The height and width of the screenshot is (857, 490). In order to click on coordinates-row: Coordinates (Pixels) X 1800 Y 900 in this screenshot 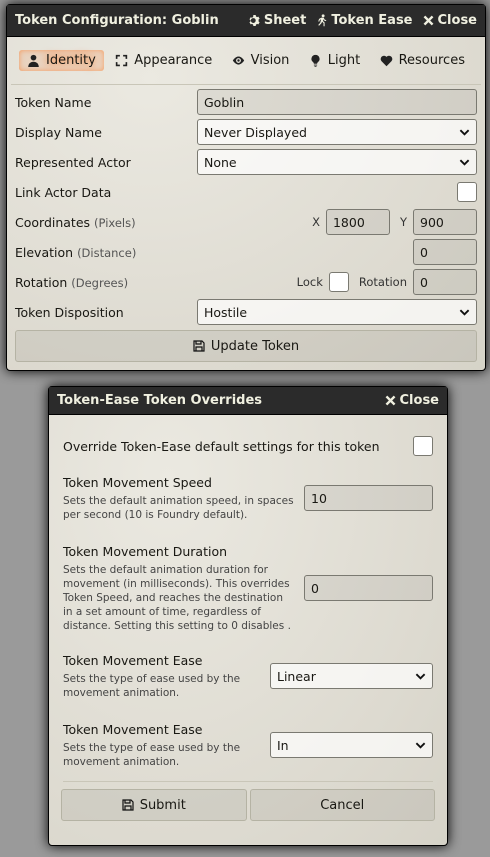, I will do `click(246, 222)`.